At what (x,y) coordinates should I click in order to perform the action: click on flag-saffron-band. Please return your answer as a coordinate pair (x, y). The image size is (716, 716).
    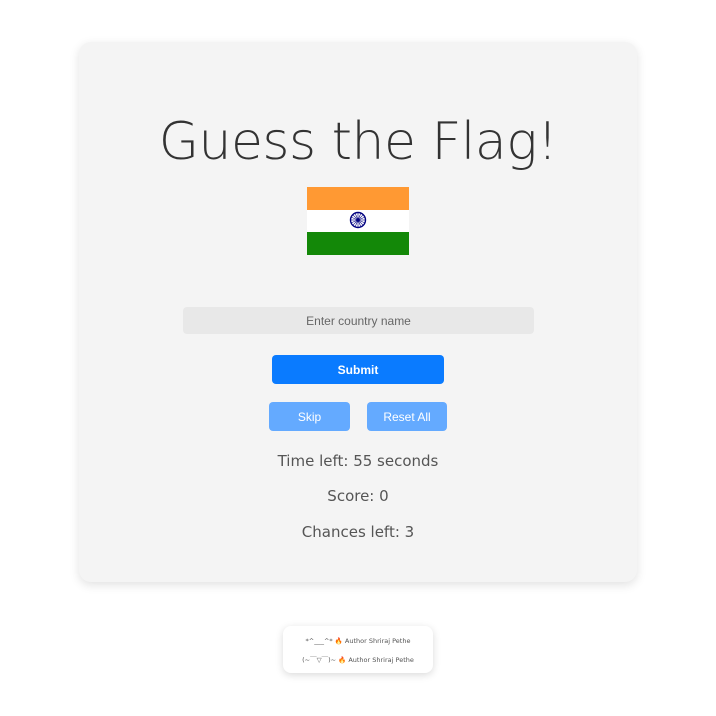
    Looking at the image, I should click on (358, 198).